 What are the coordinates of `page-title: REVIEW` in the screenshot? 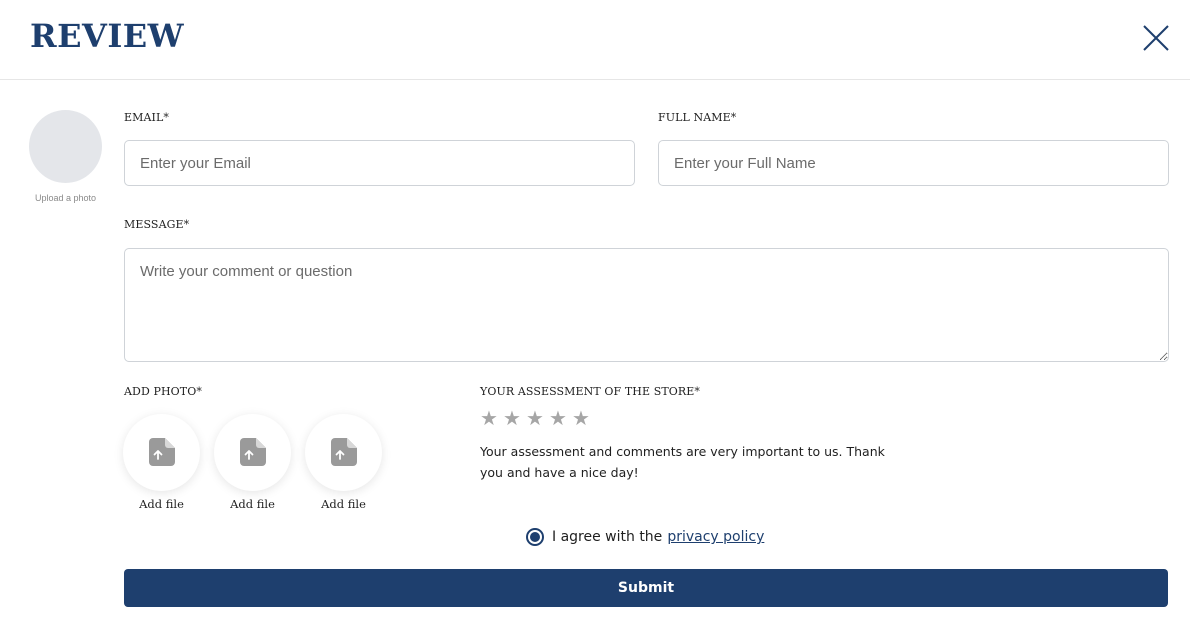 It's located at (107, 36).